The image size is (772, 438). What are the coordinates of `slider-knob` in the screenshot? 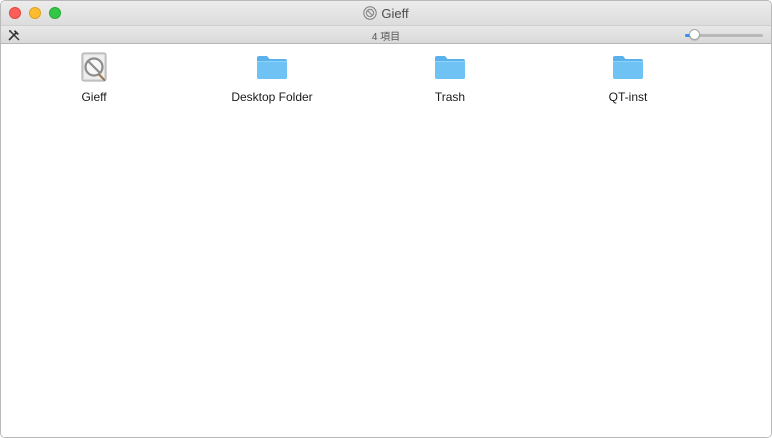 It's located at (694, 34).